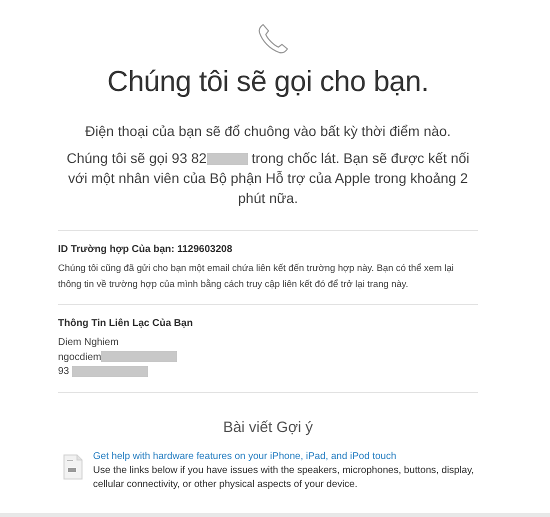 The image size is (550, 517). I want to click on articles-heading: Bài viết Gợi ý, so click(268, 427).